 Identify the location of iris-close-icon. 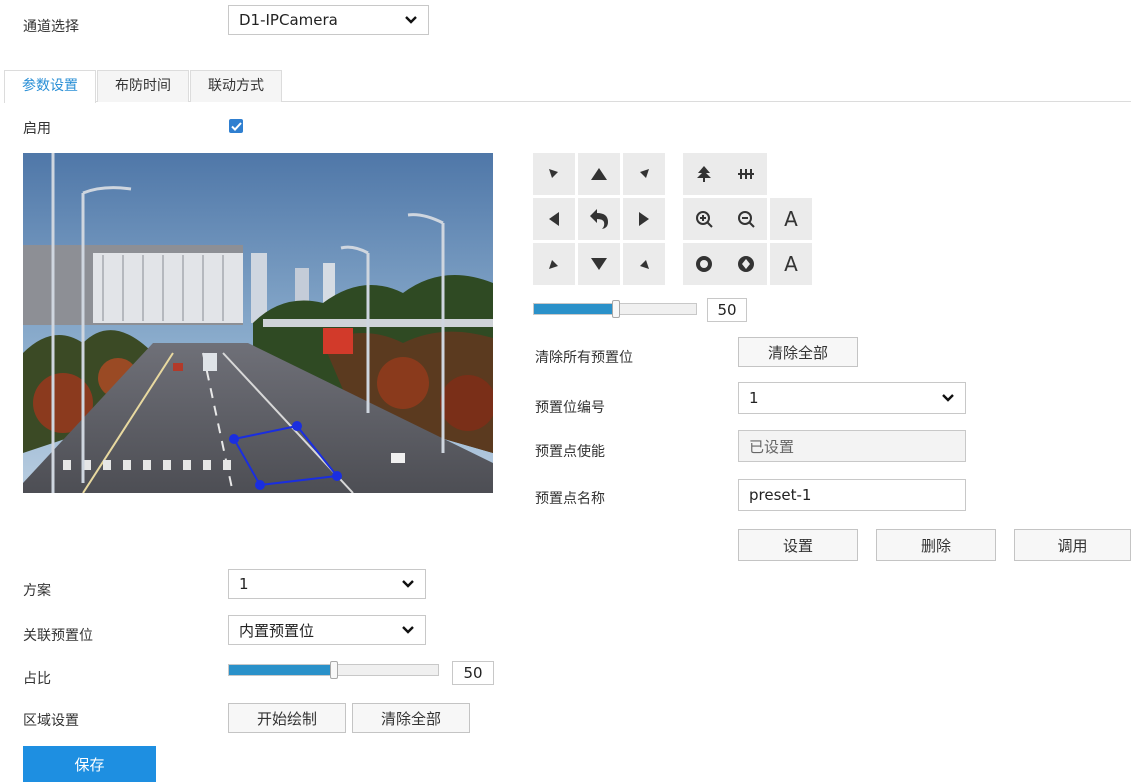
(746, 264).